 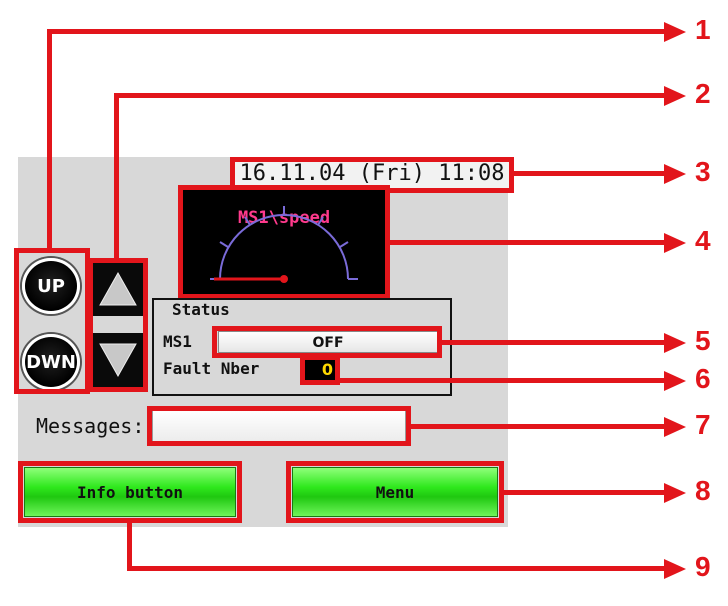 What do you see at coordinates (703, 566) in the screenshot?
I see `callout-number-9: 9` at bounding box center [703, 566].